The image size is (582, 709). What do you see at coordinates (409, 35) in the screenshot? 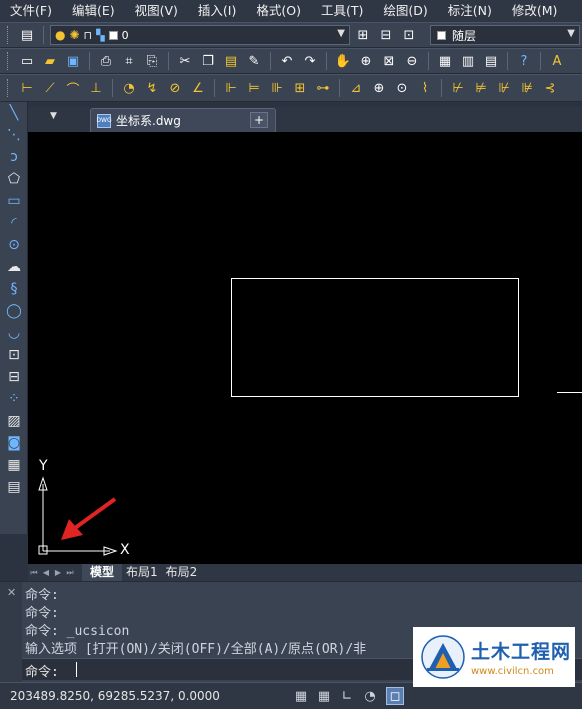
I see `layer-states-icon: ⊡` at bounding box center [409, 35].